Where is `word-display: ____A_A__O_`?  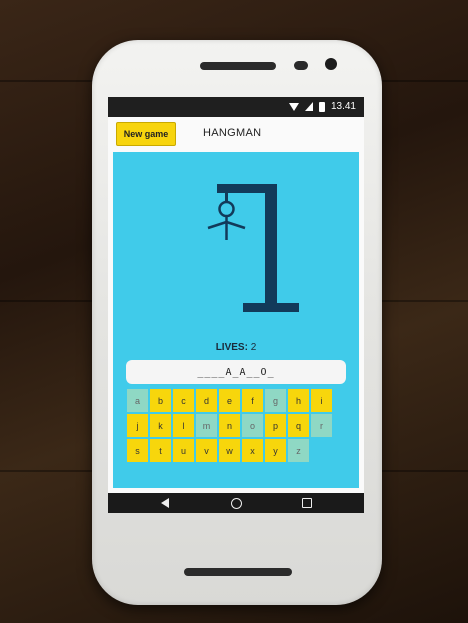
word-display: ____A_A__O_ is located at coordinates (236, 372).